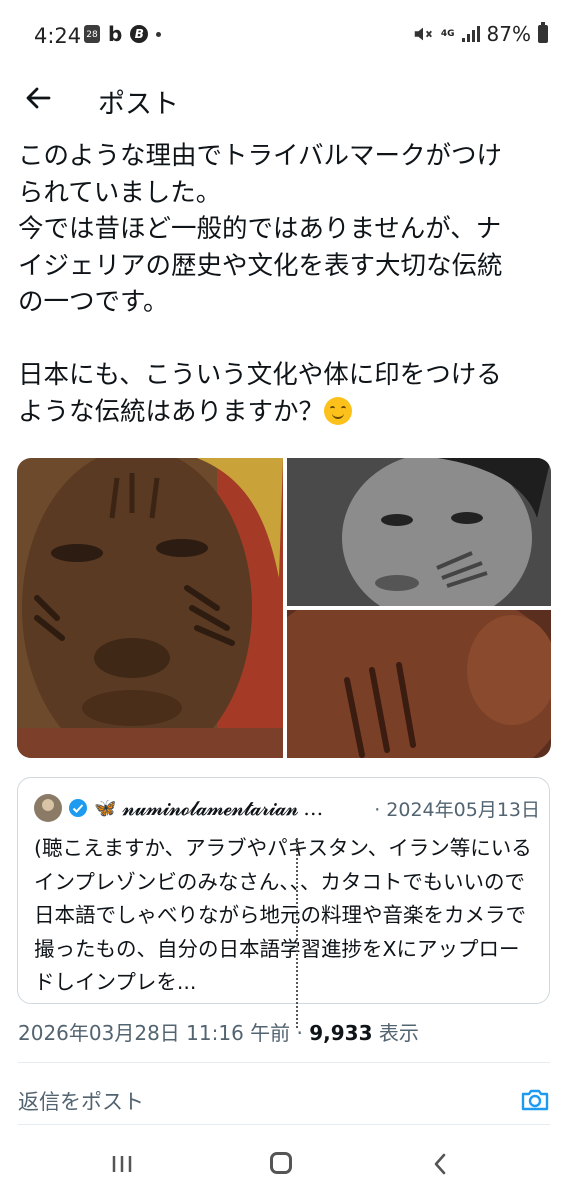 The width and height of the screenshot is (568, 1199). Describe the element at coordinates (341, 1033) in the screenshot. I see `view-count: 9,933` at that location.